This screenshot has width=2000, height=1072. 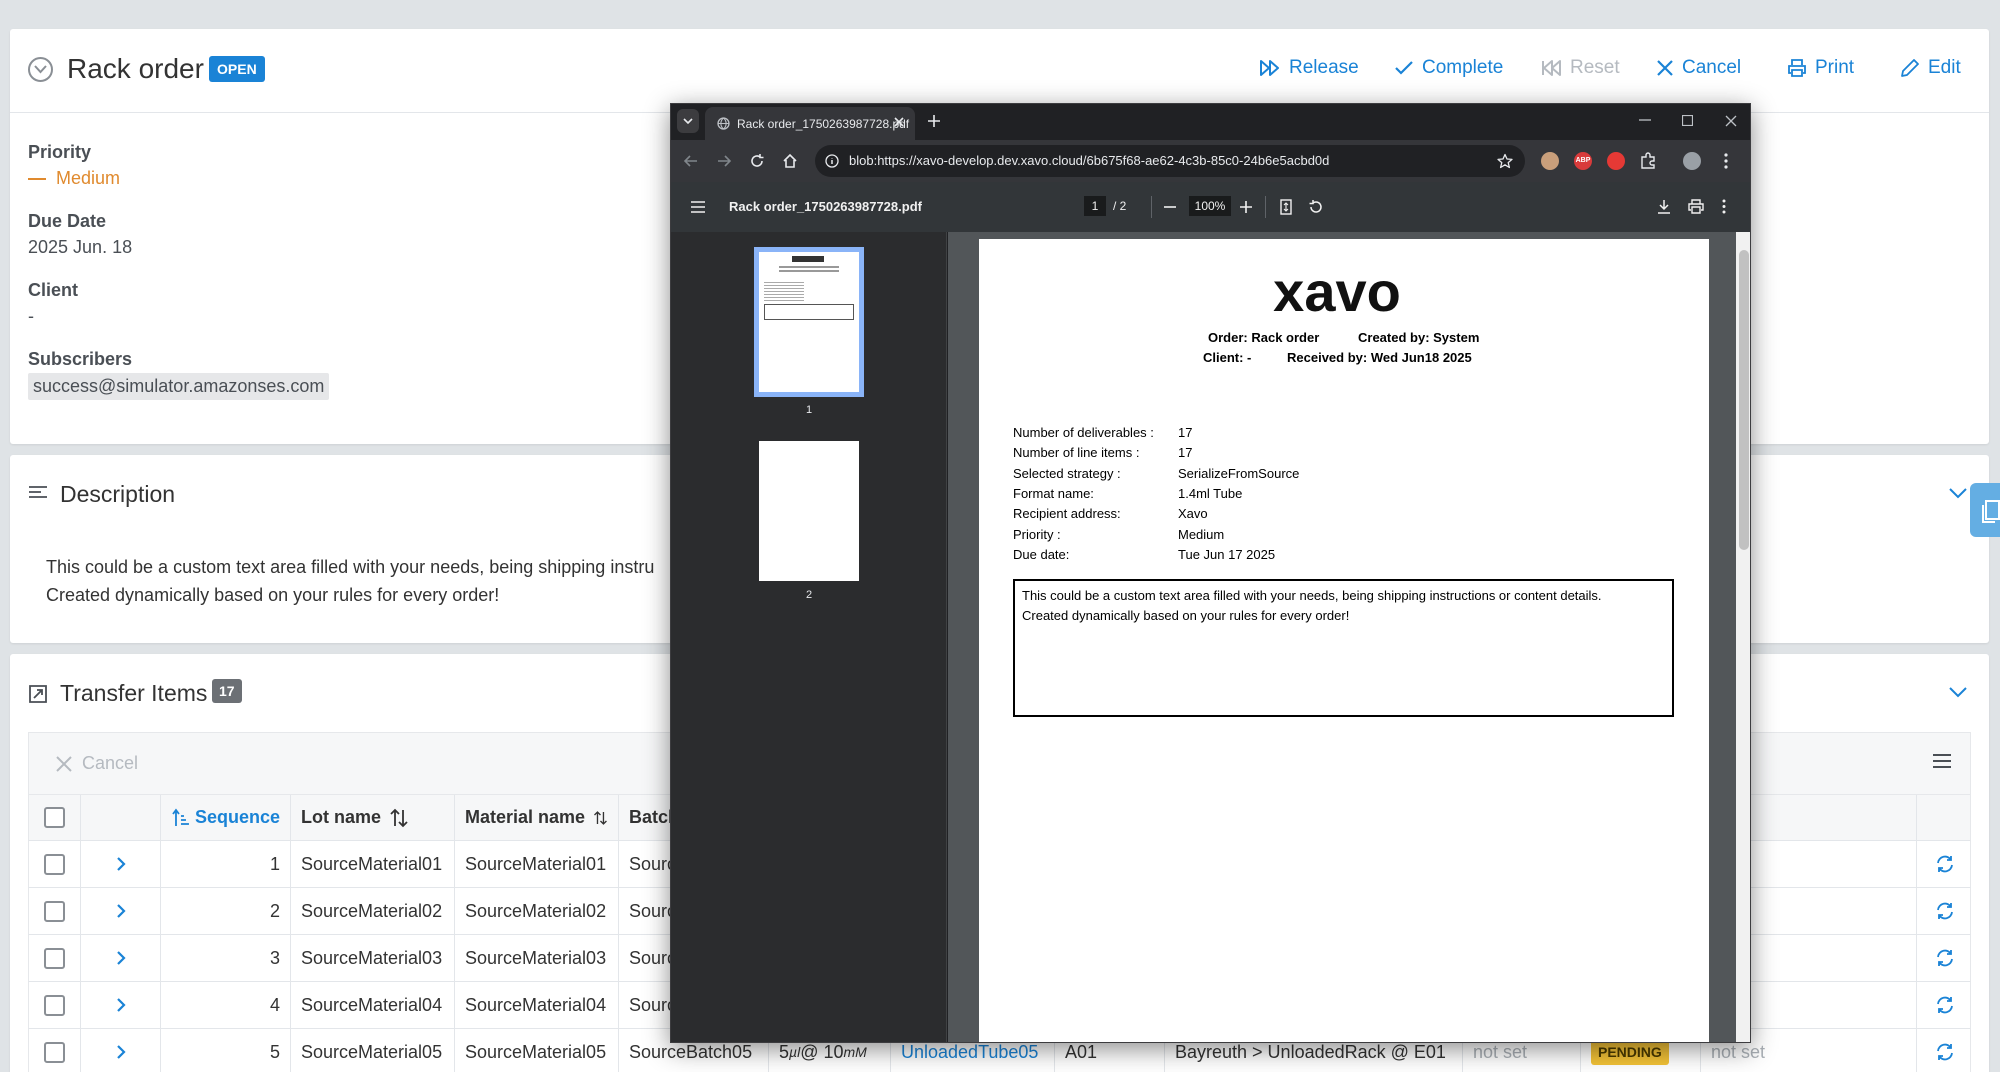 What do you see at coordinates (373, 817) in the screenshot?
I see `lot-name-header: Lot name` at bounding box center [373, 817].